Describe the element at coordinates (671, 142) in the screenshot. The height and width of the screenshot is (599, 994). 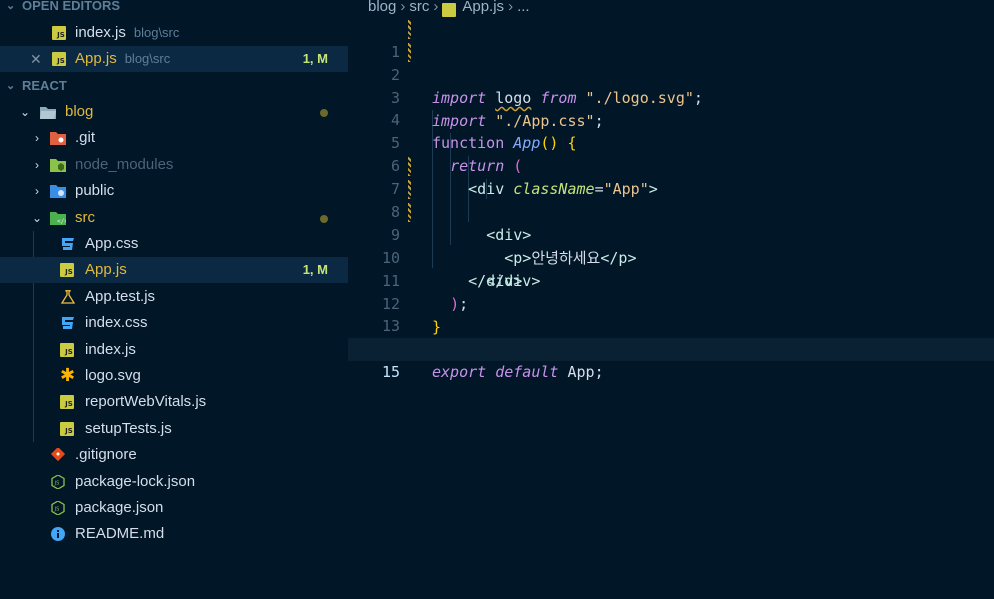
I see `code-line: 5 return (` at that location.